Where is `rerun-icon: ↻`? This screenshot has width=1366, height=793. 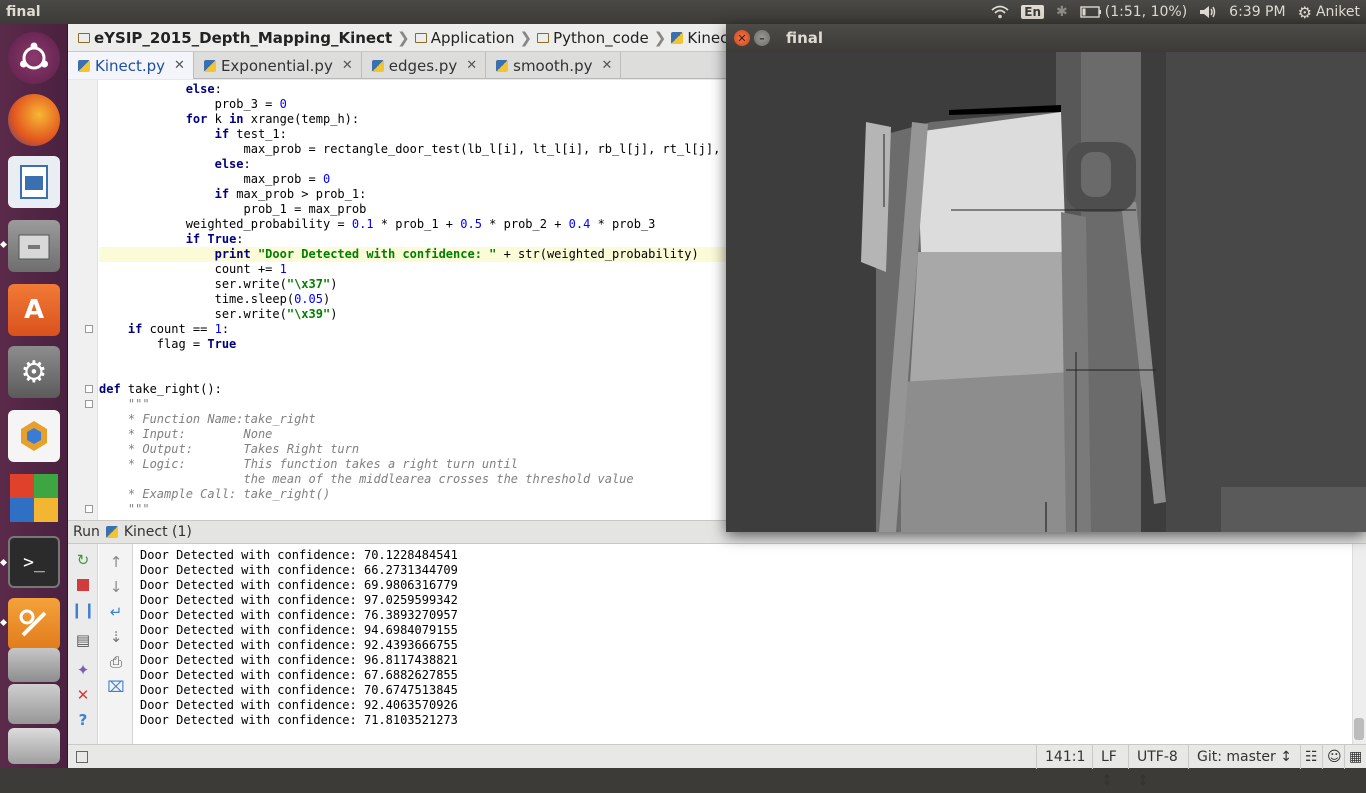 rerun-icon: ↻ is located at coordinates (83, 560).